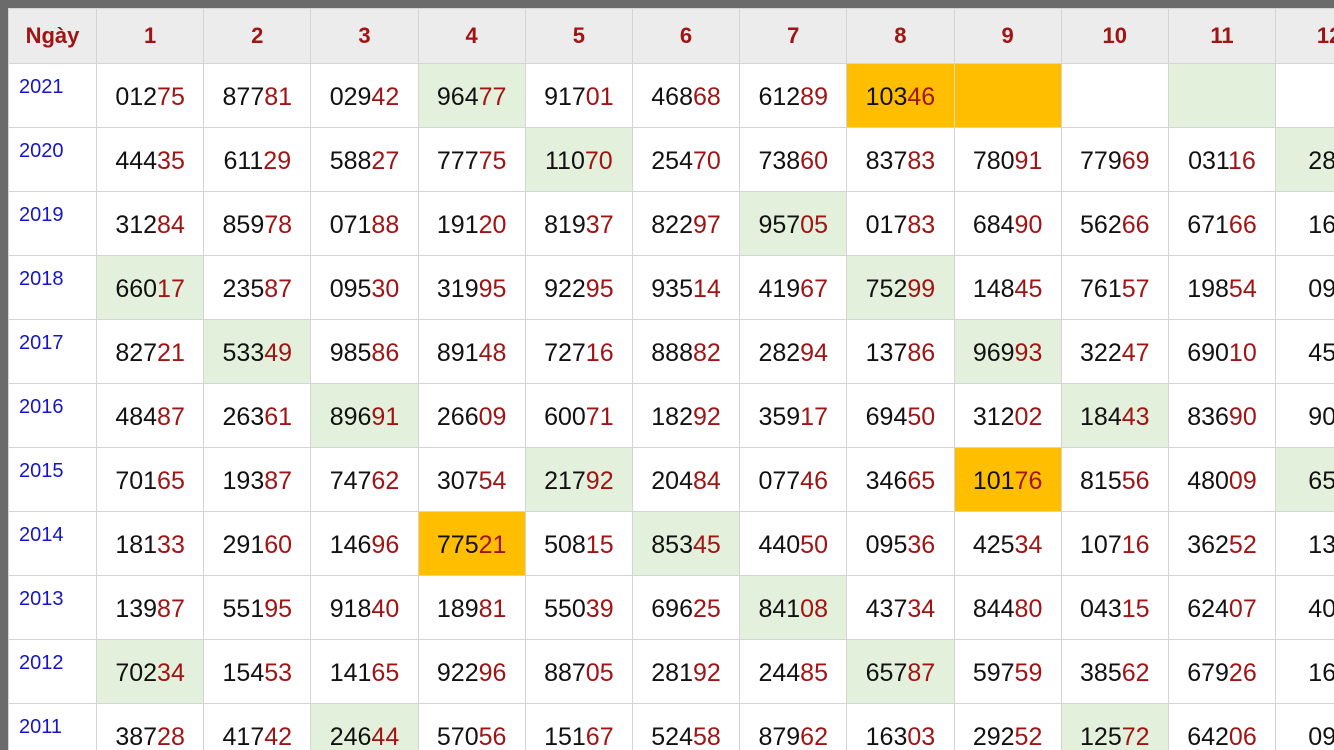 This screenshot has height=750, width=1334. Describe the element at coordinates (1321, 225) in the screenshot. I see `result-leading-digits: 162` at that location.